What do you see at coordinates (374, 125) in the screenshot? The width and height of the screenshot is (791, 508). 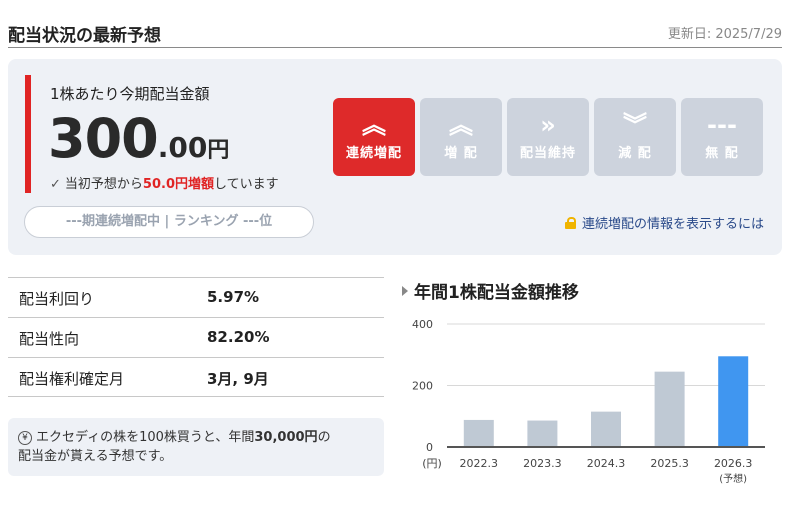 I see `double-chevron-up-icon: ︽` at bounding box center [374, 125].